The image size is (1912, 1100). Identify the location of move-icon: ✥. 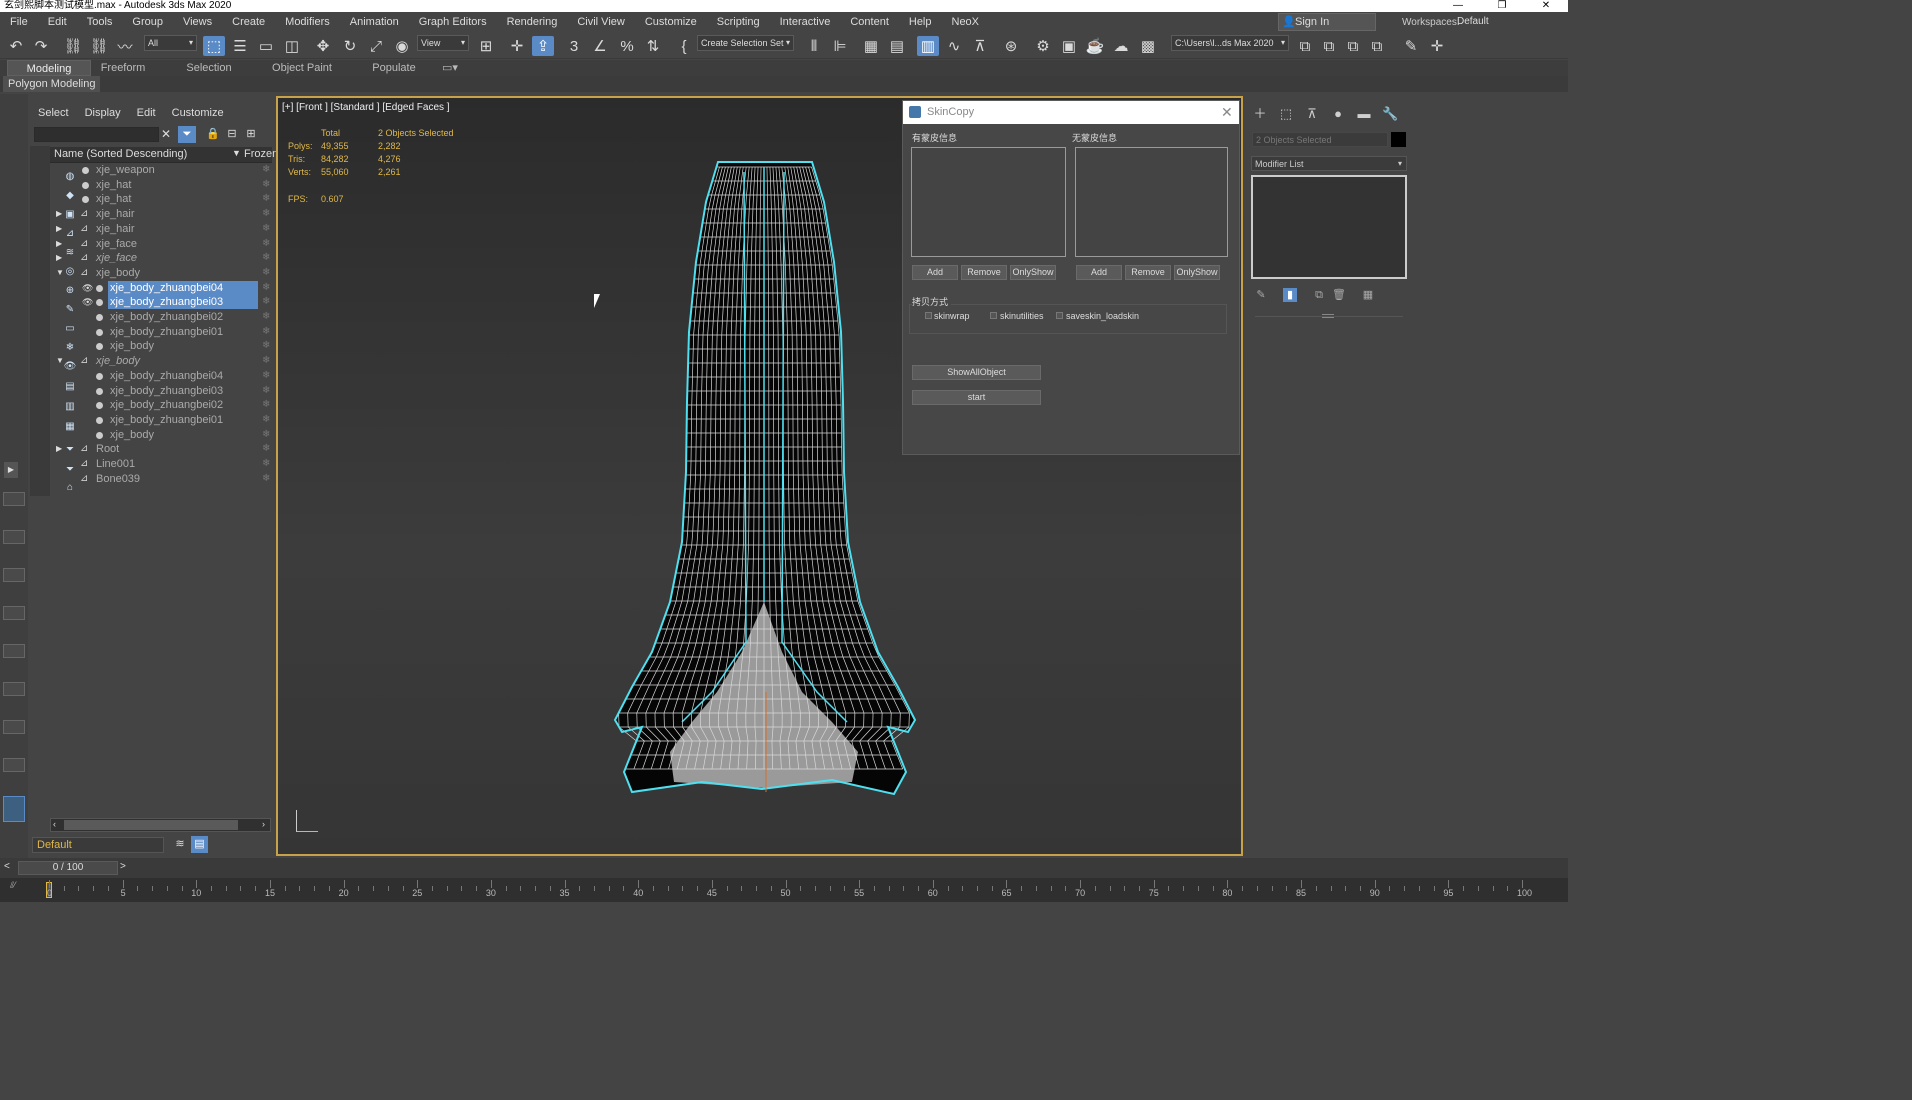
(323, 46).